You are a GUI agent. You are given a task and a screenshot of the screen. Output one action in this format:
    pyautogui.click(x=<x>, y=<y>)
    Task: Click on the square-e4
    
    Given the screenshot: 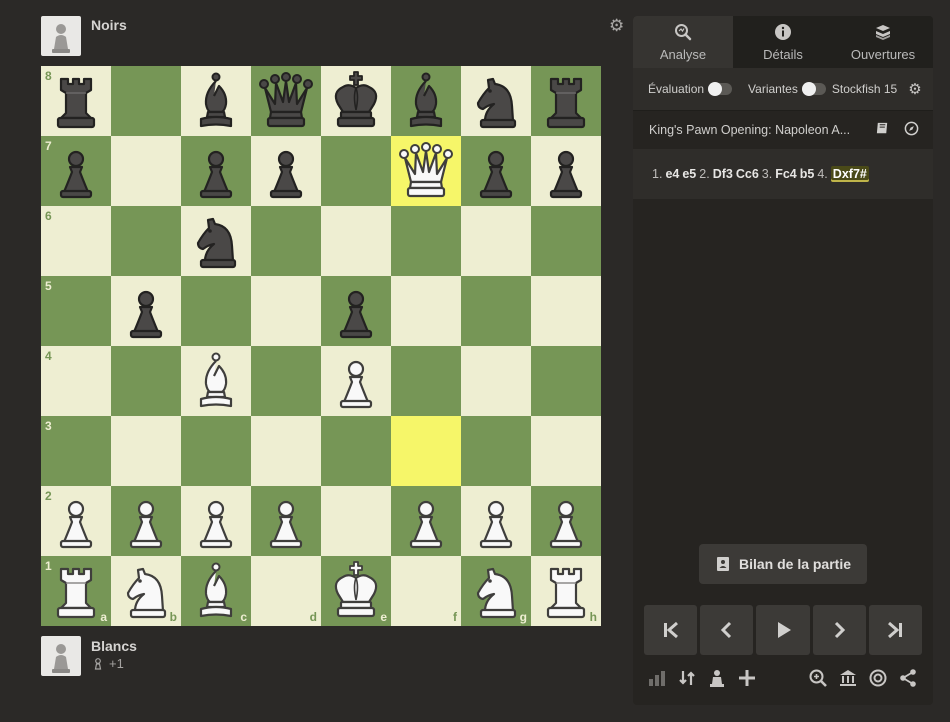 What is the action you would take?
    pyautogui.click(x=356, y=381)
    